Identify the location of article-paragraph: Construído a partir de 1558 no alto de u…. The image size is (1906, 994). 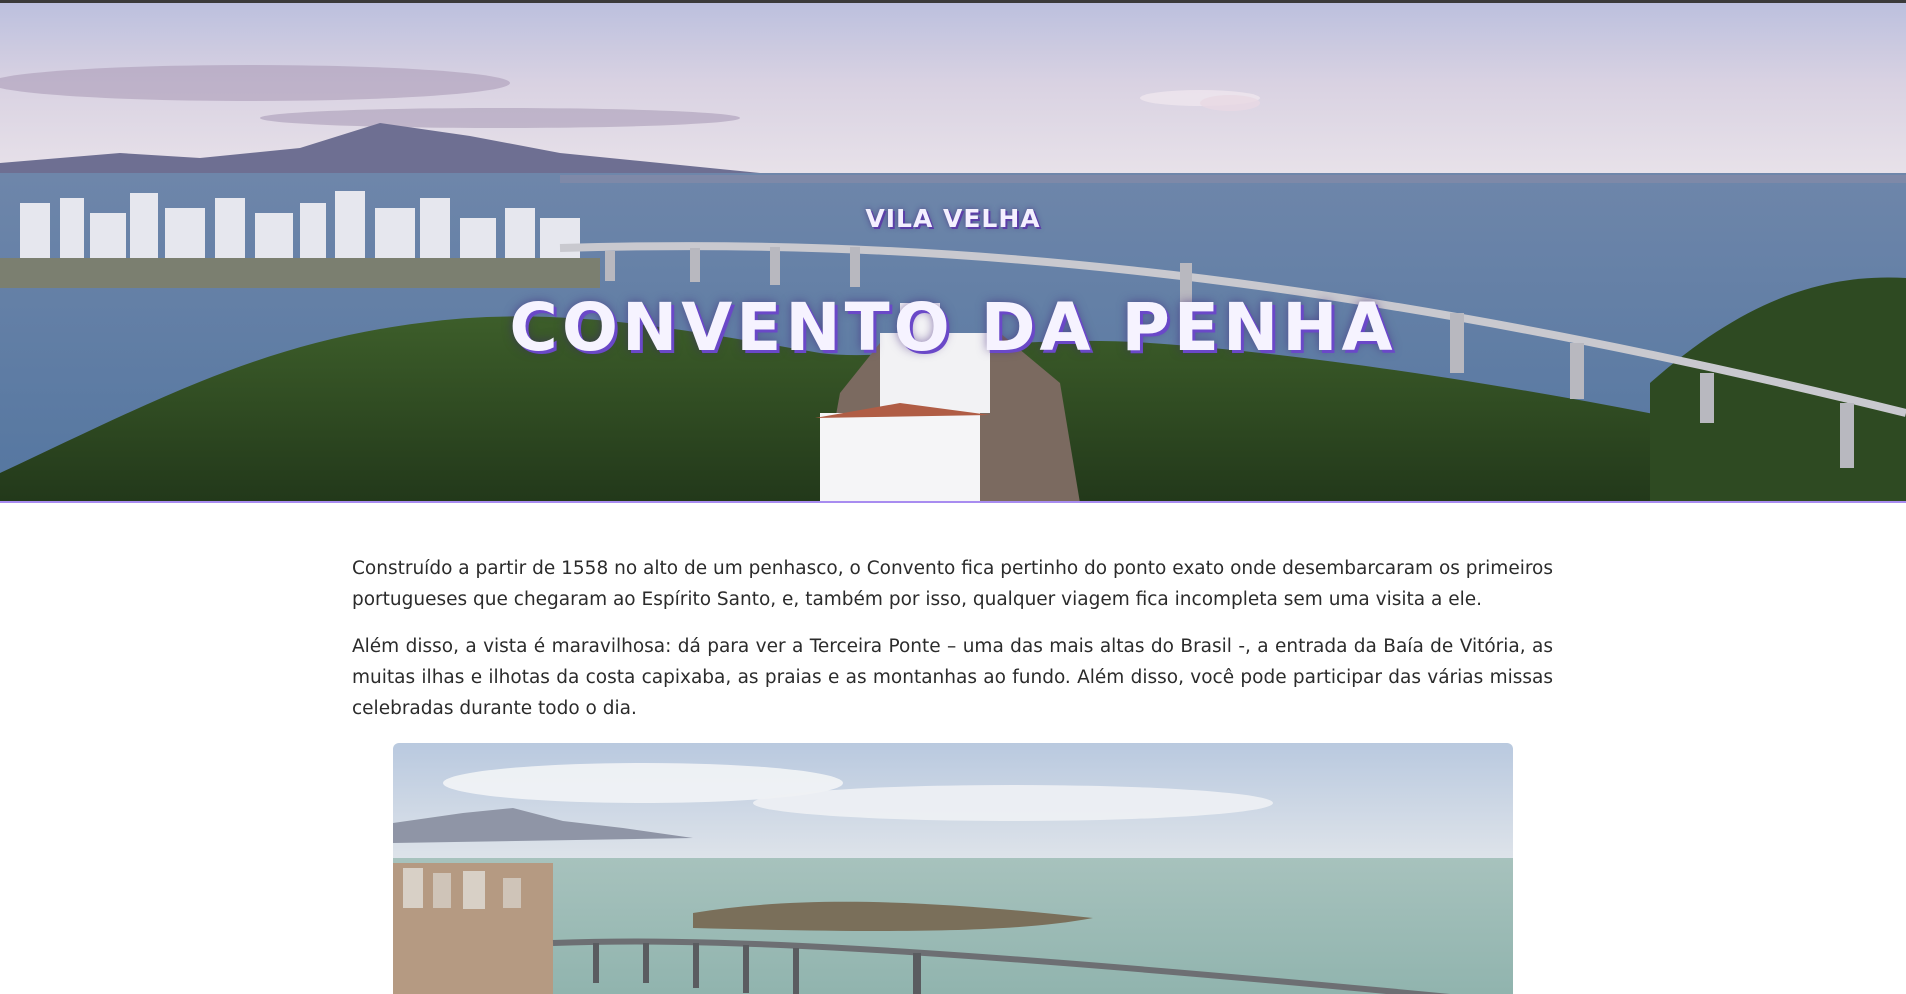
(952, 584).